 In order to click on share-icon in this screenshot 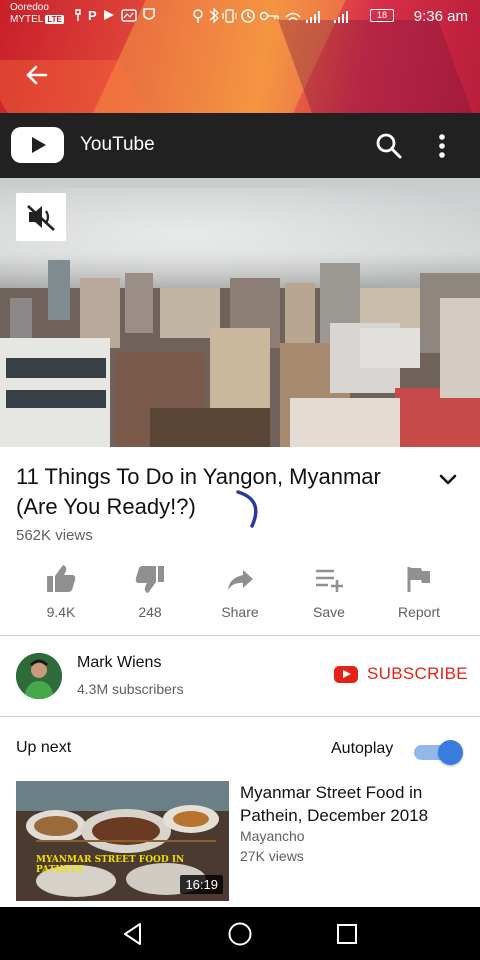, I will do `click(240, 580)`.